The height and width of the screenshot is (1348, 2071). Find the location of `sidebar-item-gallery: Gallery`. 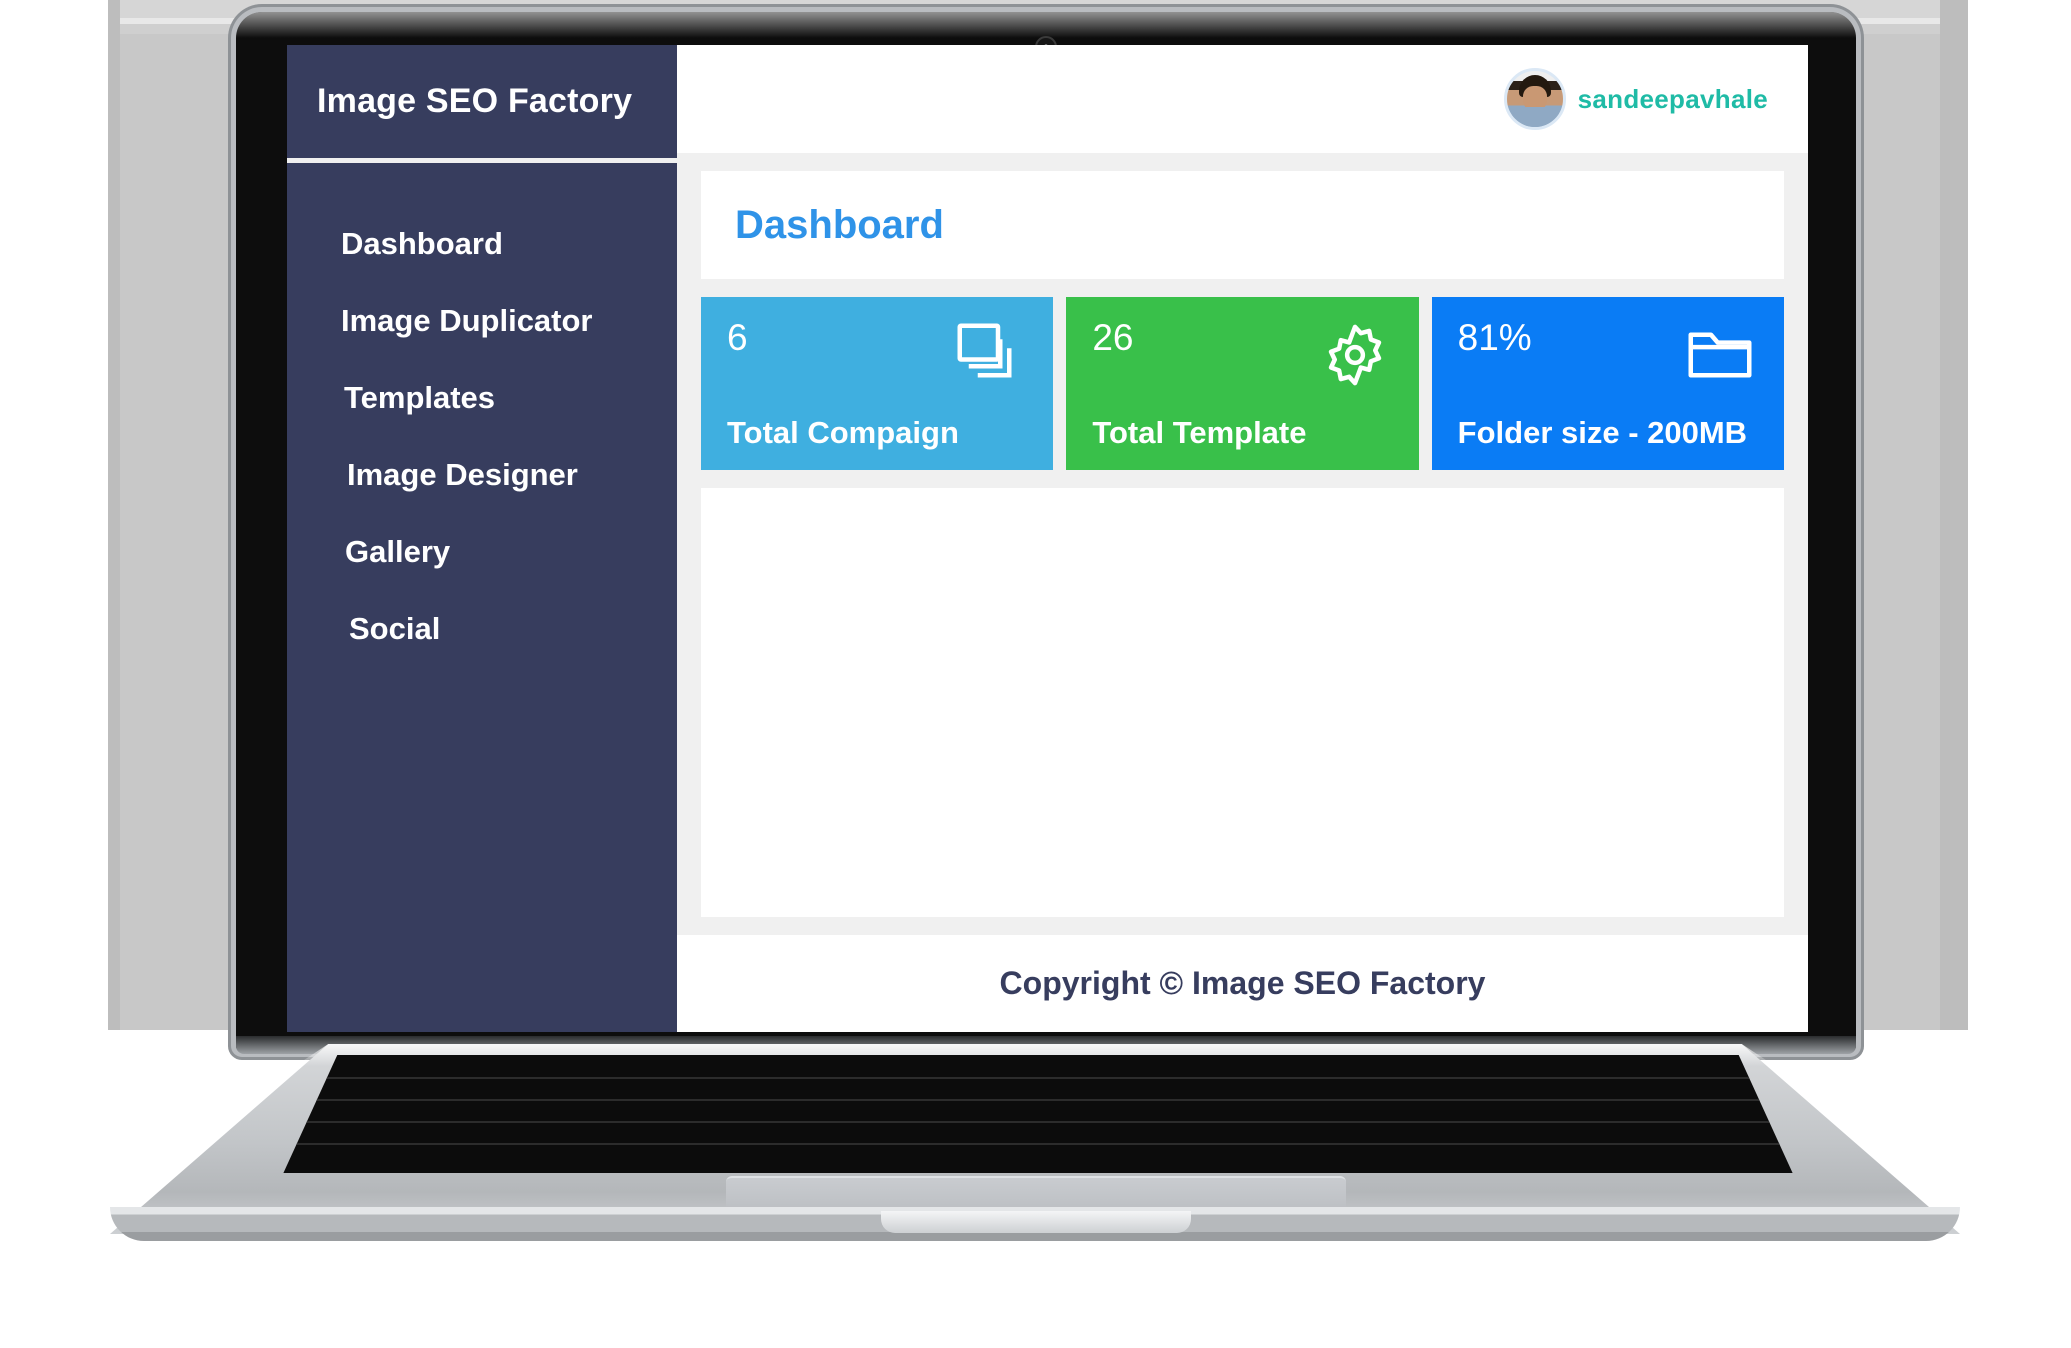

sidebar-item-gallery: Gallery is located at coordinates (482, 551).